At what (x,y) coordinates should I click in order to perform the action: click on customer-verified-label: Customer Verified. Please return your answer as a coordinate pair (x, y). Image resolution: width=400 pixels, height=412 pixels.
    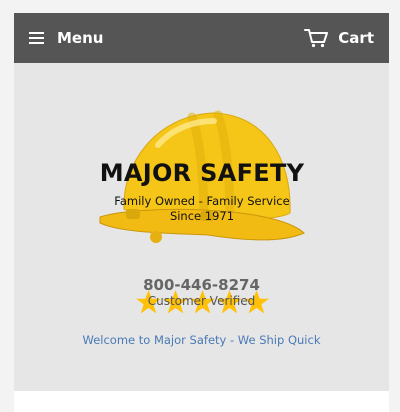
    Looking at the image, I should click on (201, 301).